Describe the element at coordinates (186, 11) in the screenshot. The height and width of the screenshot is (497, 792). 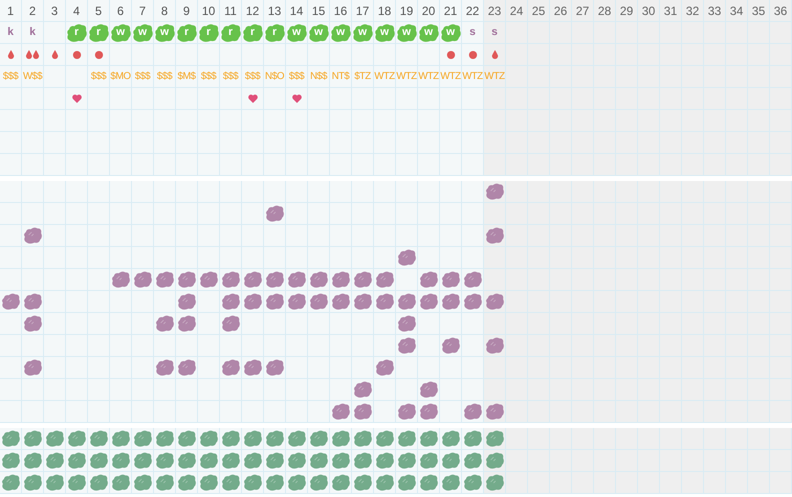
I see `column-number: 9` at that location.